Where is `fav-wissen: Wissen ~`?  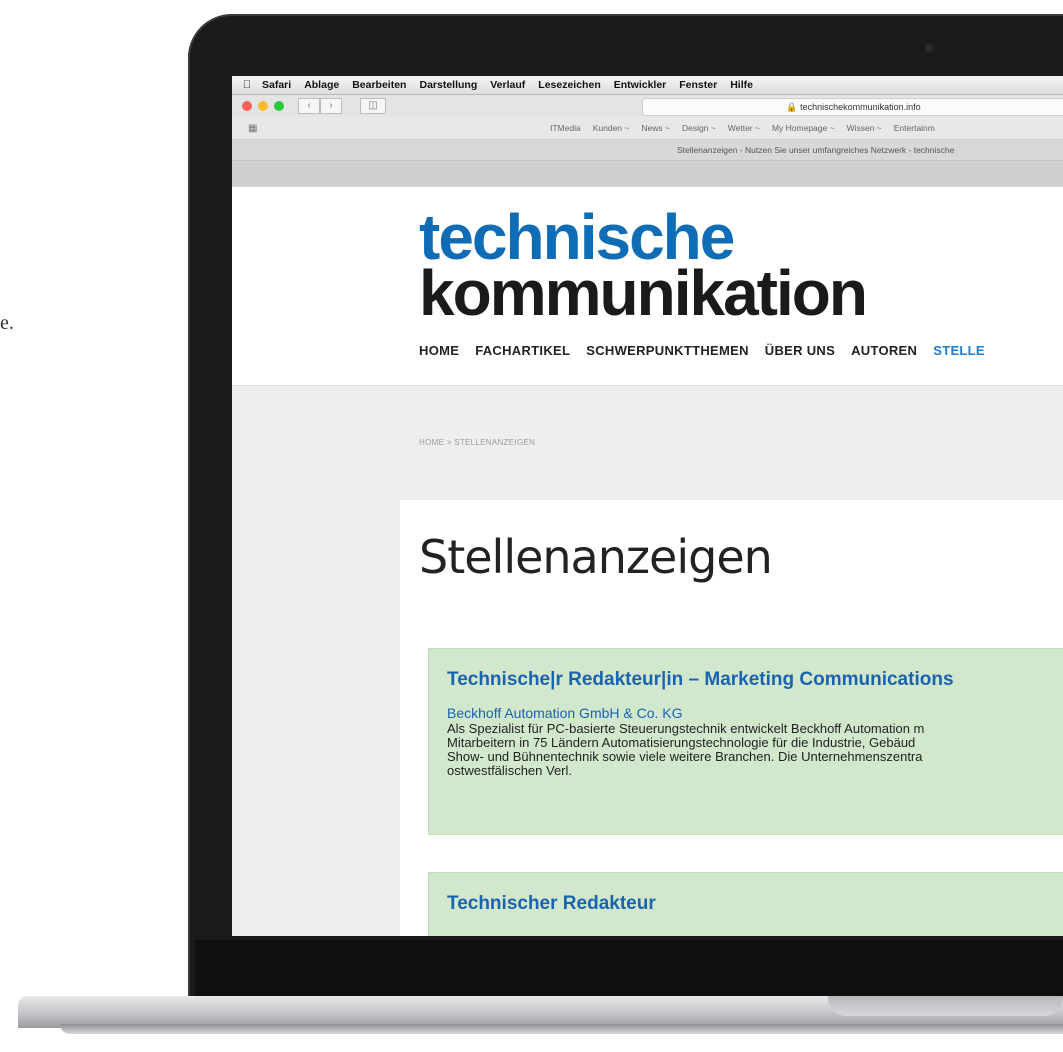
fav-wissen: Wissen ~ is located at coordinates (864, 128).